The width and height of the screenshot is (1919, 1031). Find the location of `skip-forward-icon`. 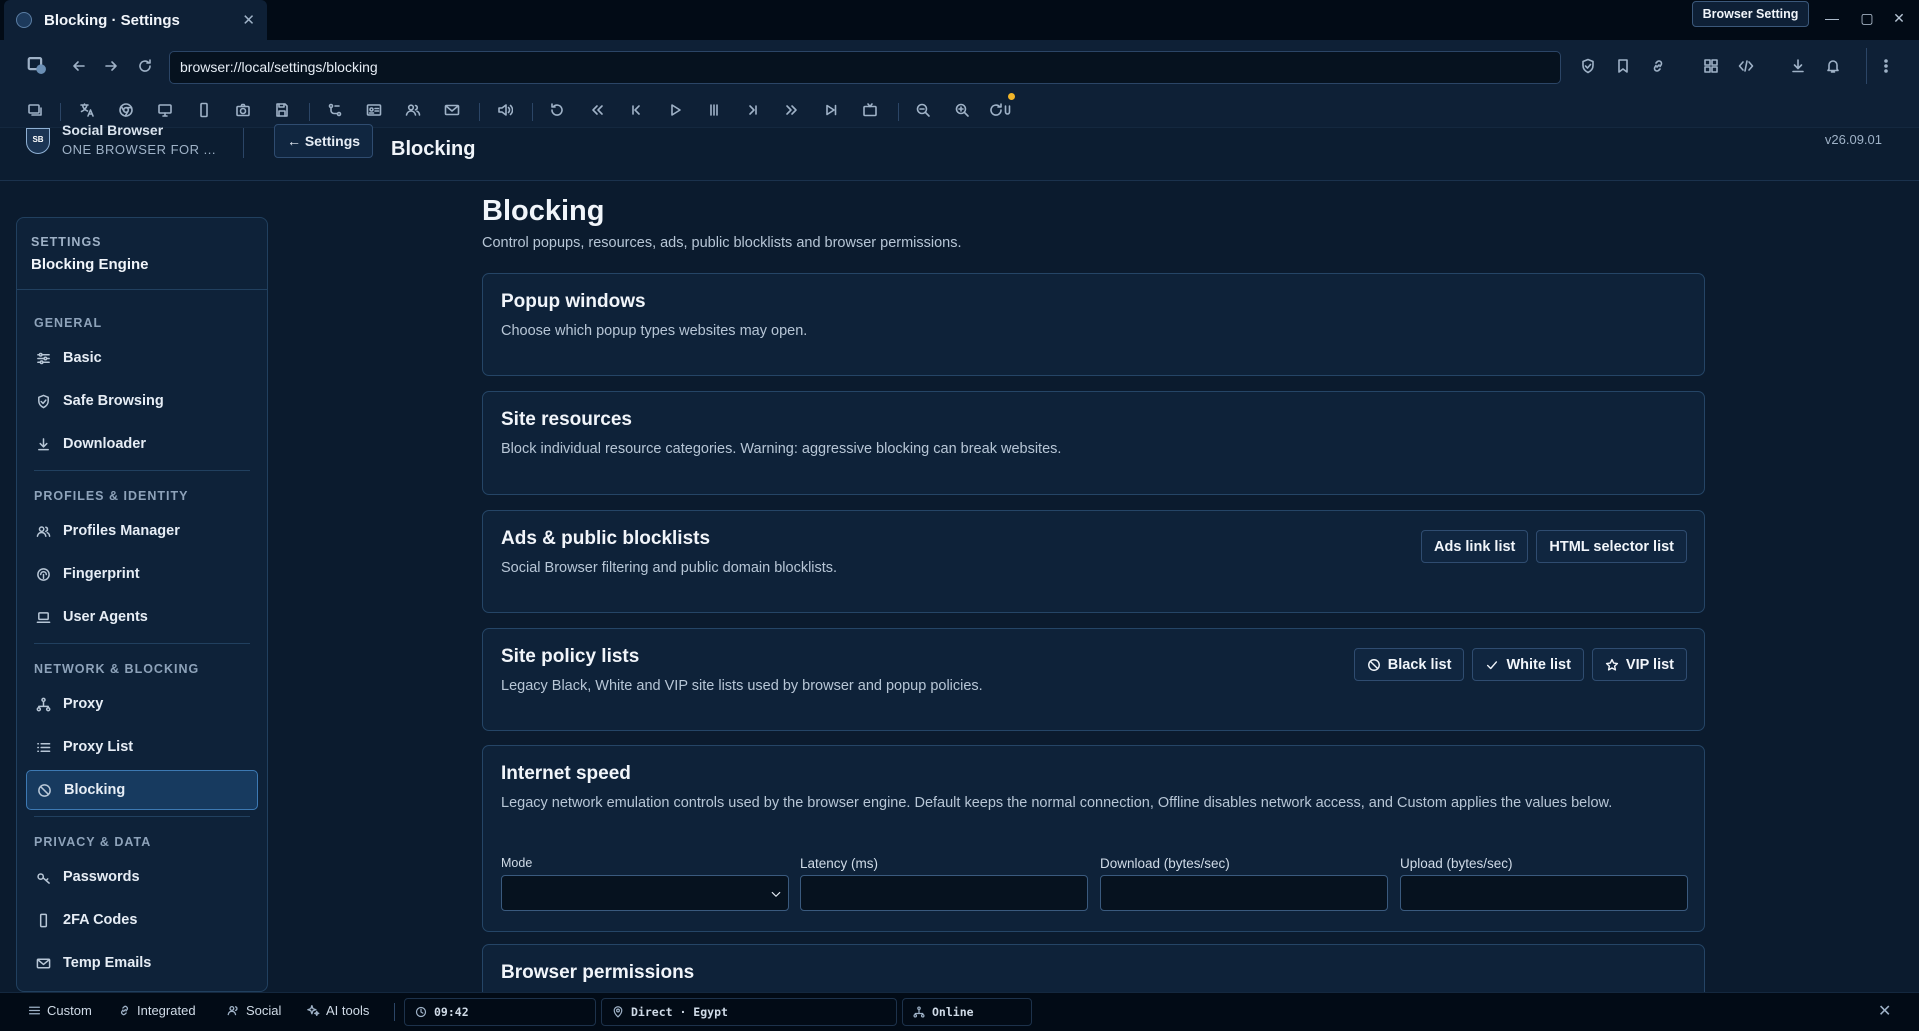

skip-forward-icon is located at coordinates (753, 110).